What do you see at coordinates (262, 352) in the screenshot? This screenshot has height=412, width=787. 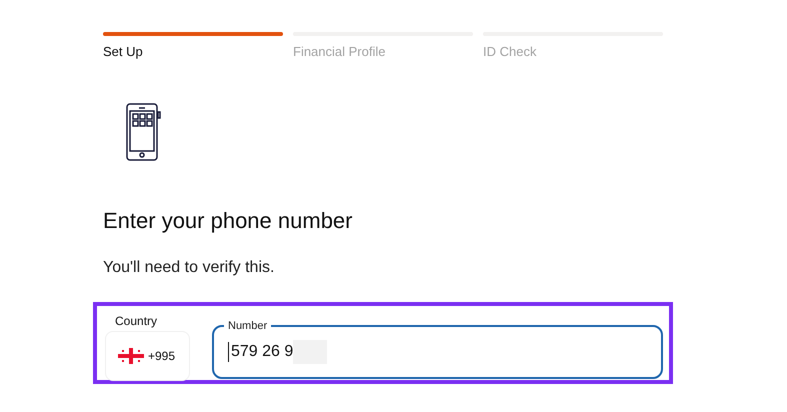 I see `number-value: 579 26 9` at bounding box center [262, 352].